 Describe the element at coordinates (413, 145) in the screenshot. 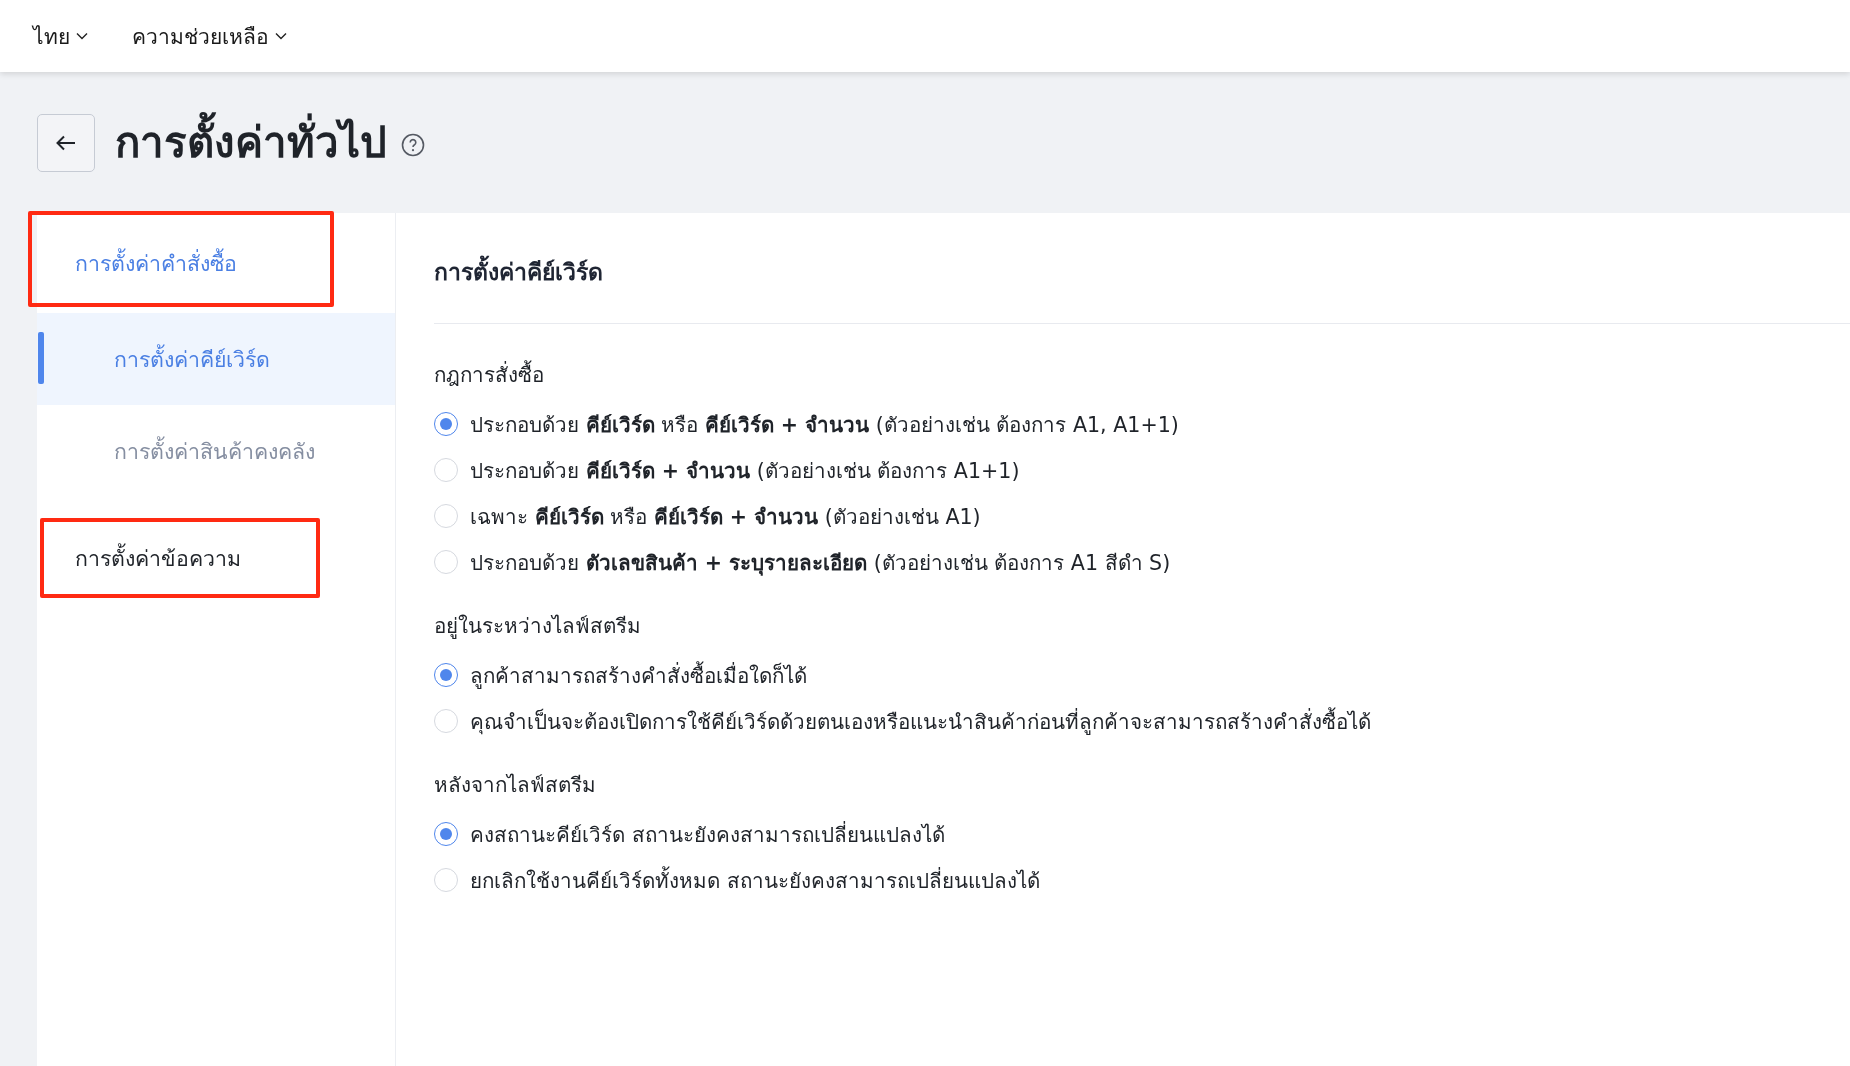

I see `help-icon` at that location.